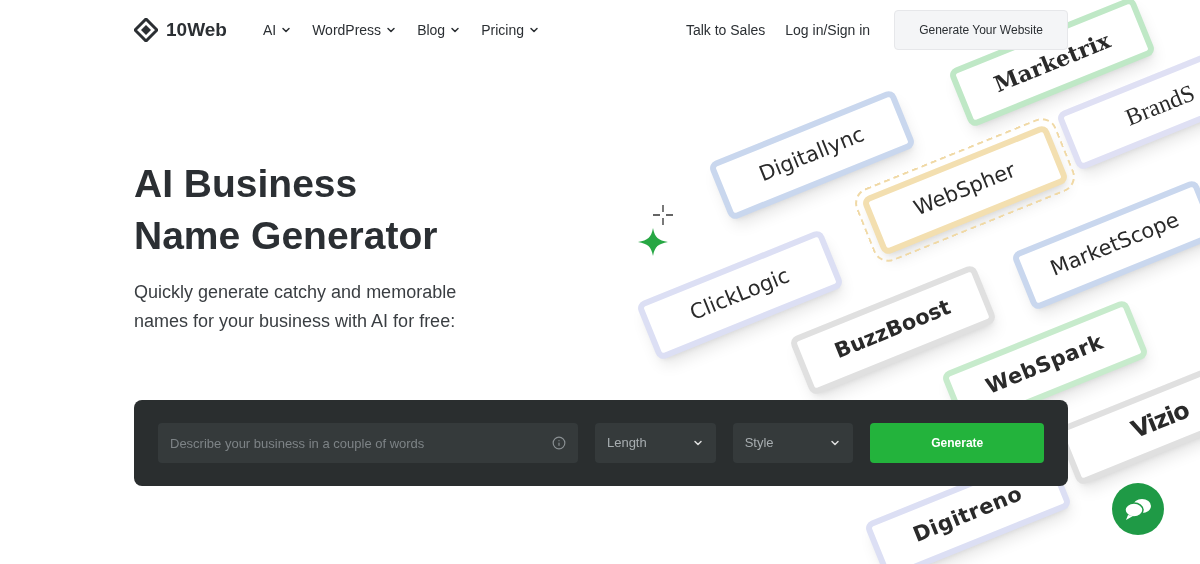 This screenshot has height=564, width=1200. Describe the element at coordinates (368, 443) in the screenshot. I see `description-field: Describe your business in a couple of words` at that location.